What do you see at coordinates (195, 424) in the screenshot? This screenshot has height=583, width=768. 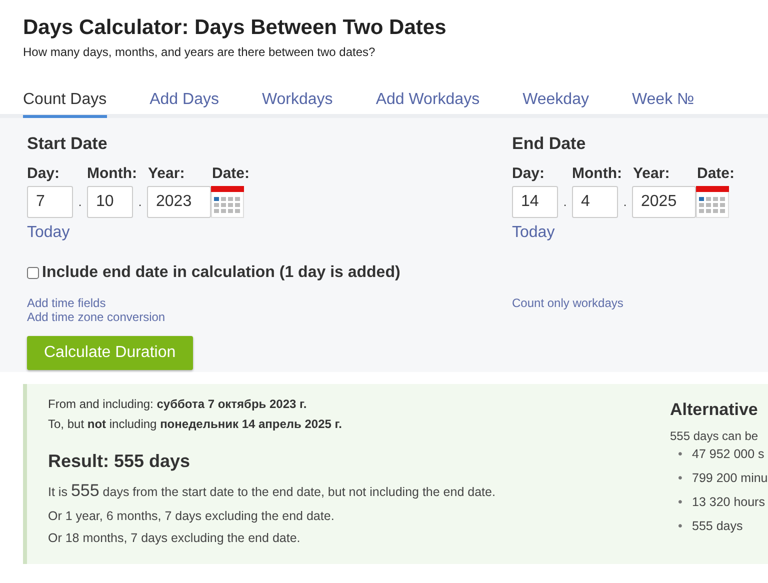 I see `to-text: To, but not including понедельник 14 апрель 2025 г.` at bounding box center [195, 424].